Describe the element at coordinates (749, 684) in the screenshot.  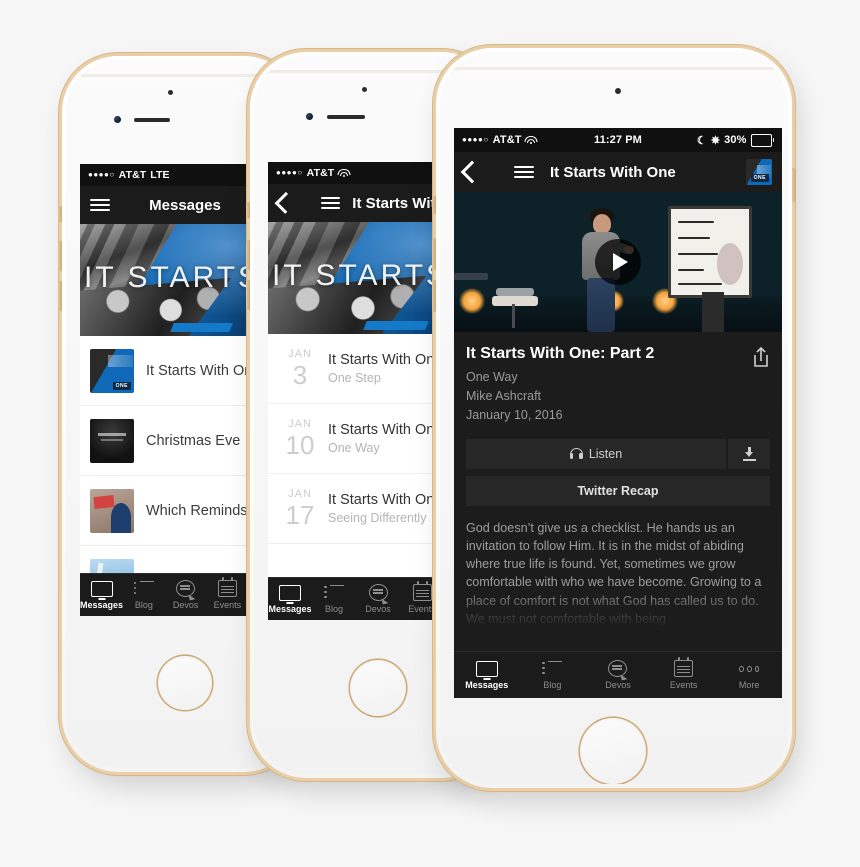
I see `tab-label: More` at that location.